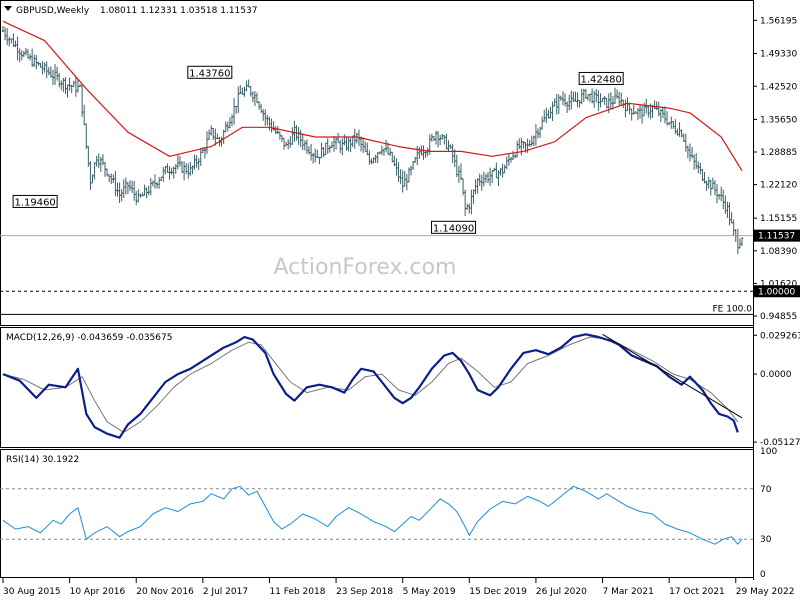 This screenshot has height=600, width=800. I want to click on price-tick-label: 1.56195, so click(778, 21).